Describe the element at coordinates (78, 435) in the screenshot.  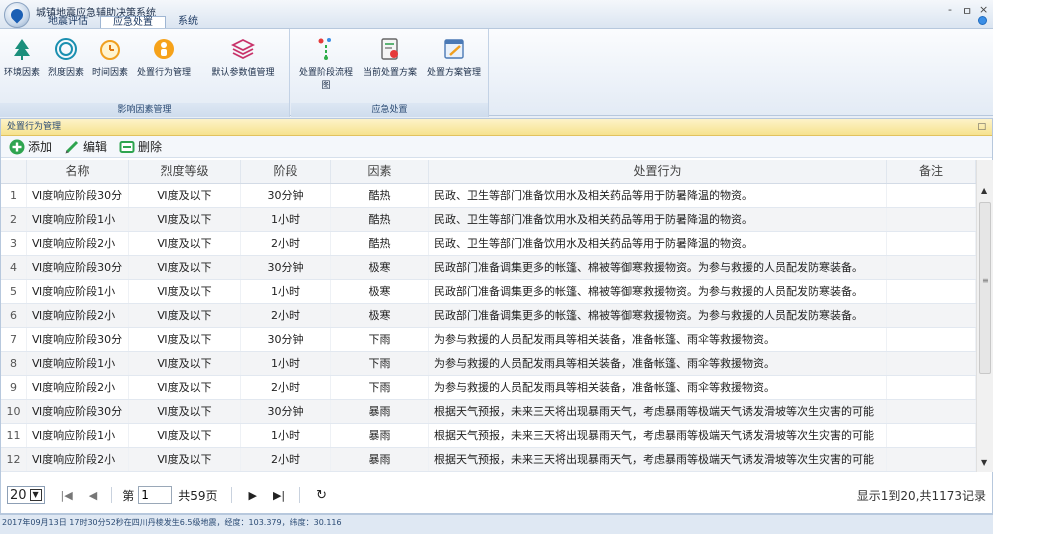
I see `row-name: Ⅵ度响应阶段1小` at that location.